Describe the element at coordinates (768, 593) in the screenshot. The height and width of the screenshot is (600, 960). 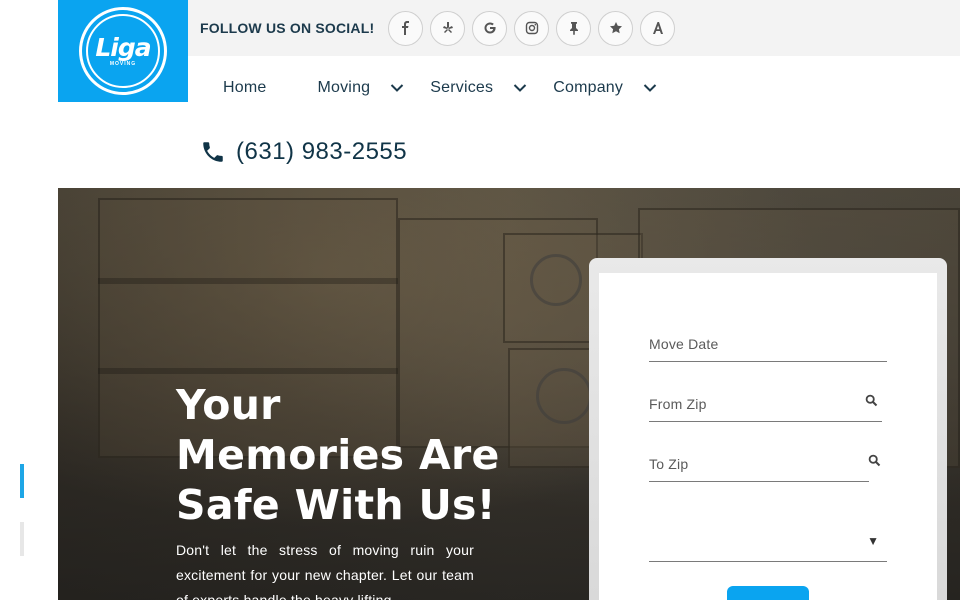
I see `get-quote-button` at that location.